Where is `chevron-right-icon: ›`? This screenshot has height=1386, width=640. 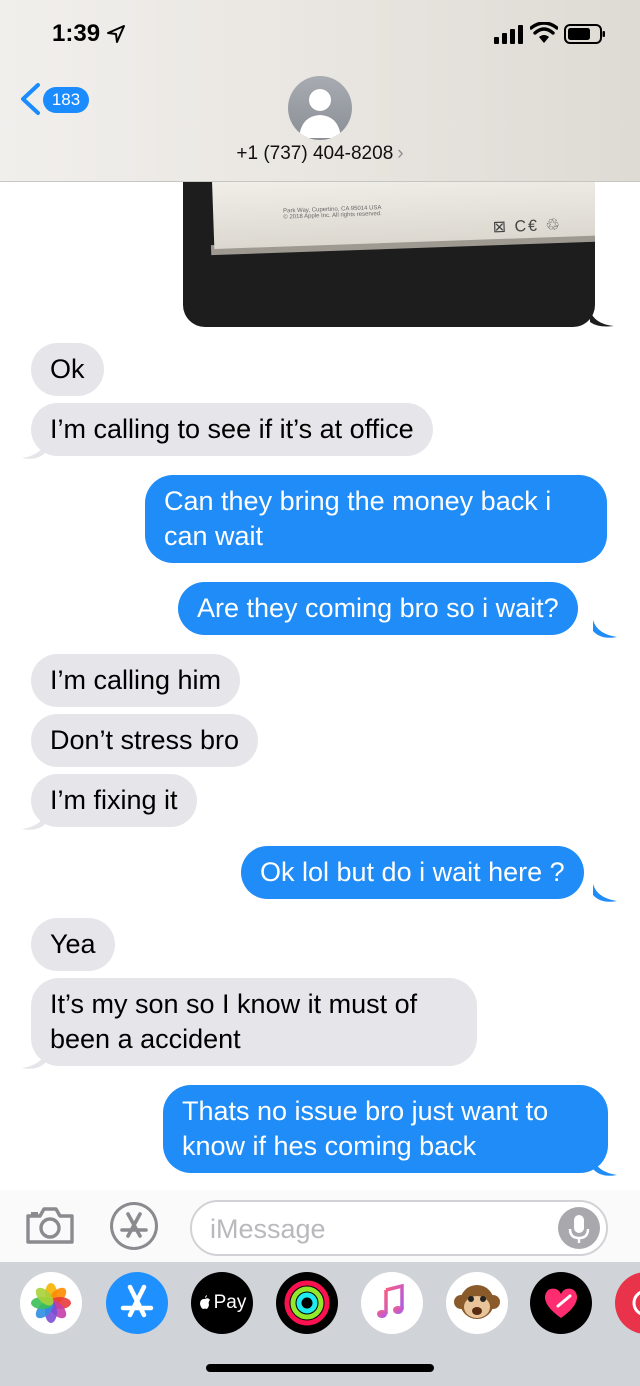
chevron-right-icon: › is located at coordinates (400, 153).